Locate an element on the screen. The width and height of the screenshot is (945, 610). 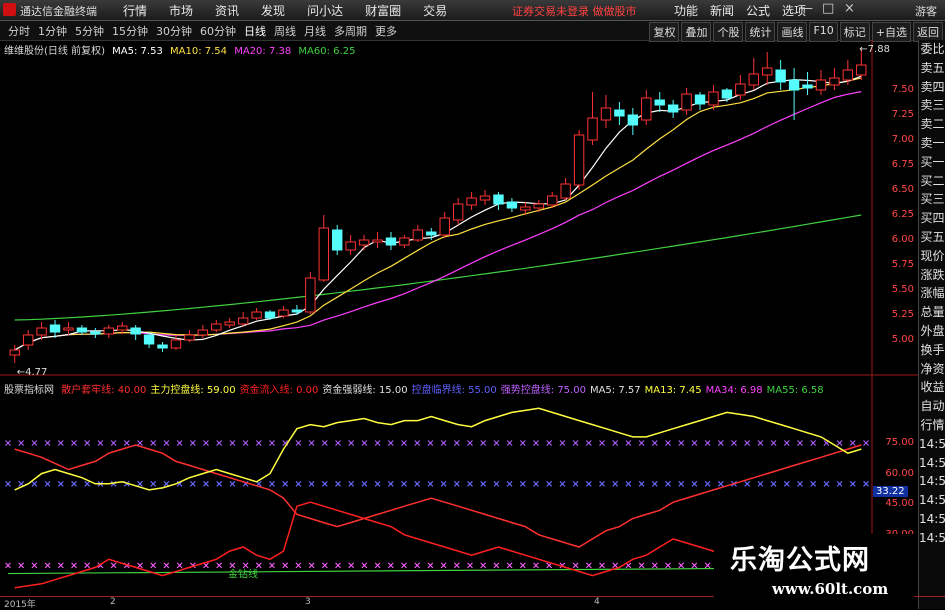
watermark: 乐淘公式网 www.60lt.com is located at coordinates (814, 571).